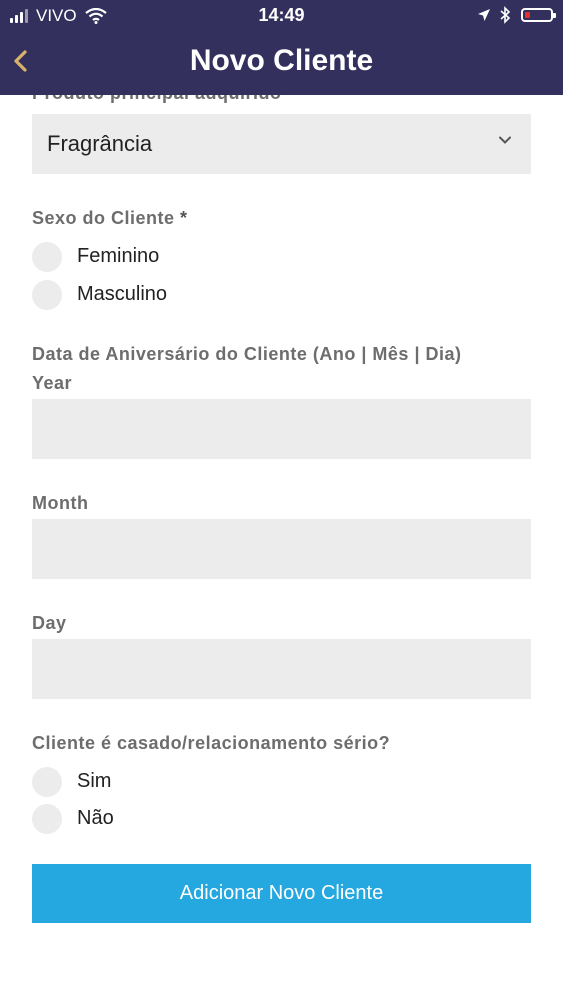 This screenshot has width=563, height=1000. I want to click on add-client-button: Adicionar Novo Cliente, so click(281, 893).